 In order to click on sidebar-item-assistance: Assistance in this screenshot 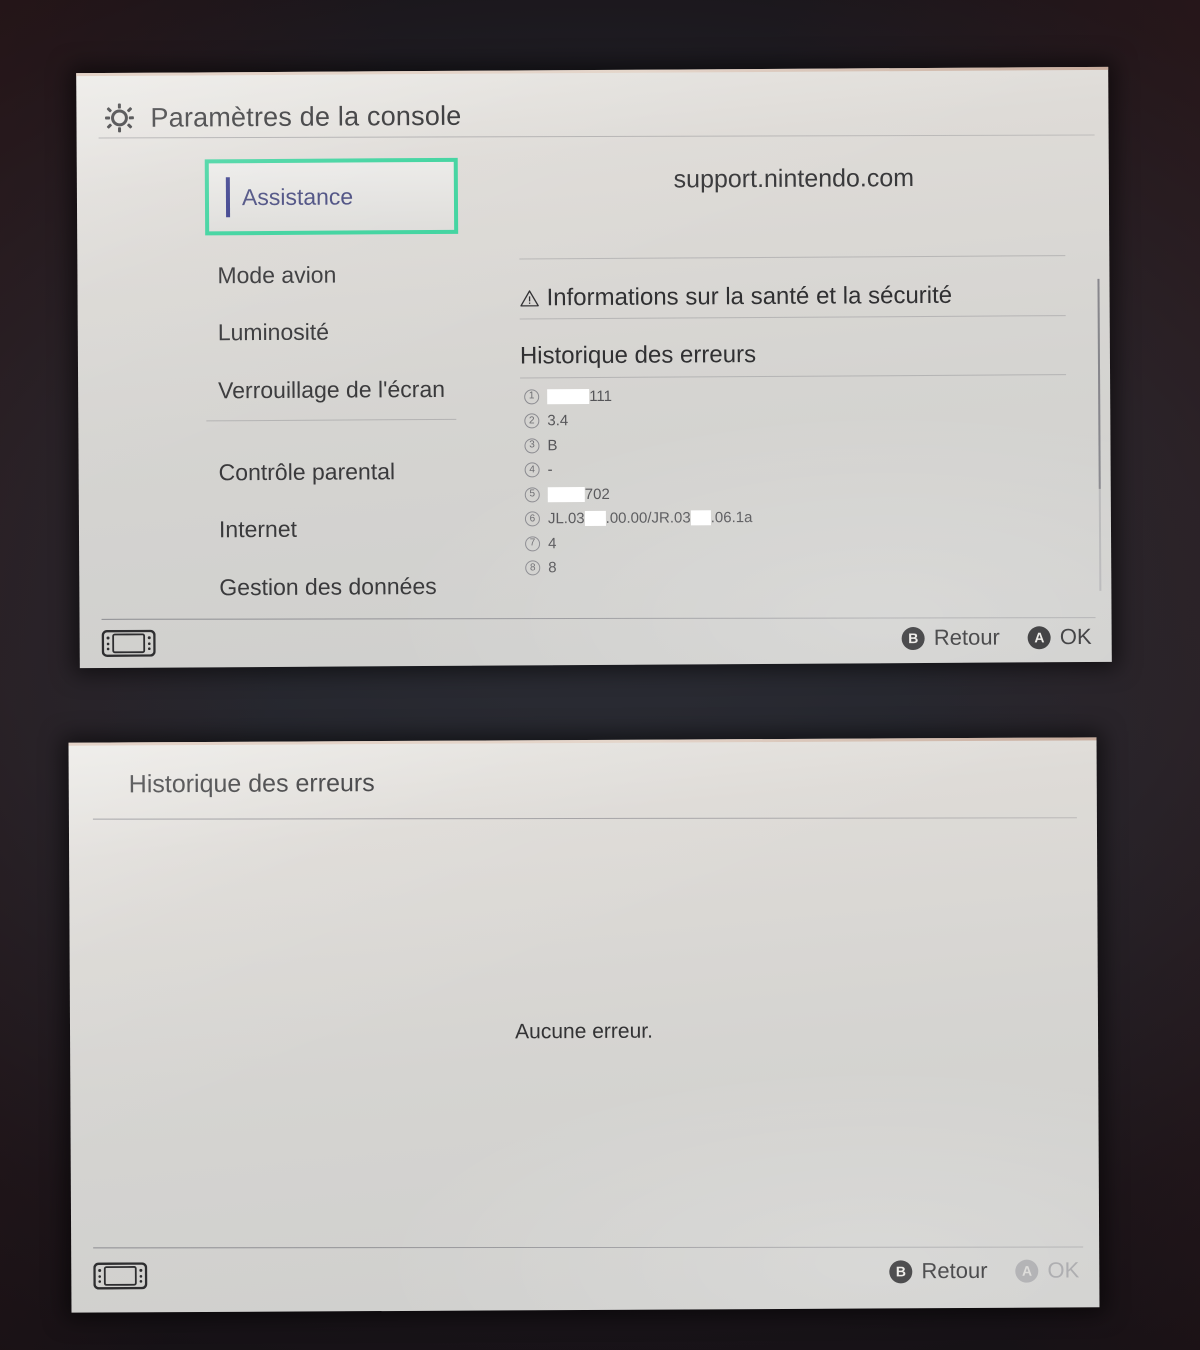, I will do `click(331, 196)`.